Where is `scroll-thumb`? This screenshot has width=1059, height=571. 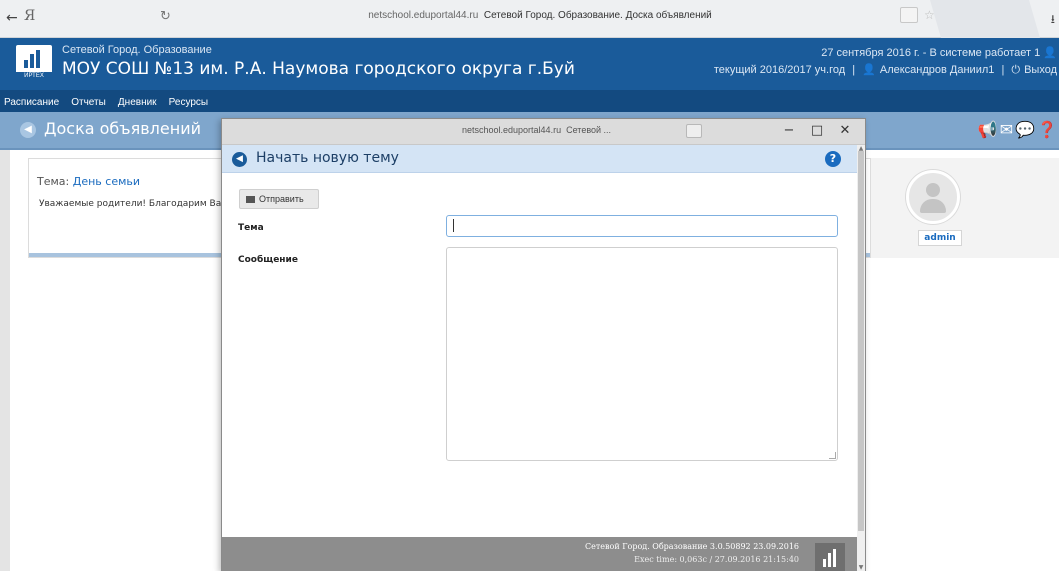 scroll-thumb is located at coordinates (861, 341).